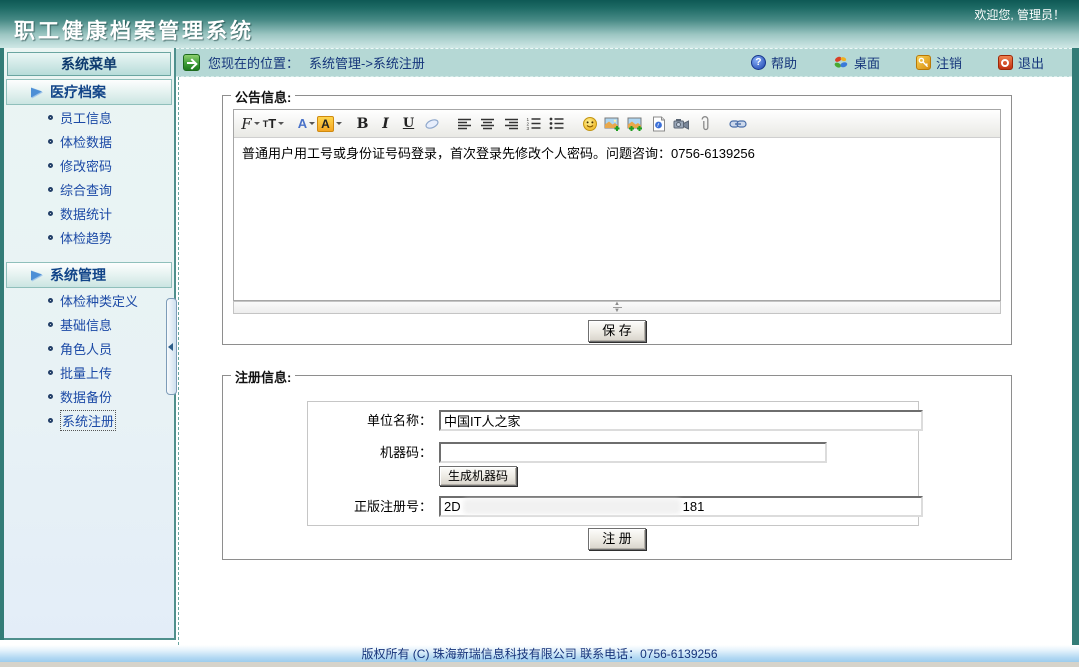  What do you see at coordinates (635, 123) in the screenshot?
I see `insert-multi-image-button` at bounding box center [635, 123].